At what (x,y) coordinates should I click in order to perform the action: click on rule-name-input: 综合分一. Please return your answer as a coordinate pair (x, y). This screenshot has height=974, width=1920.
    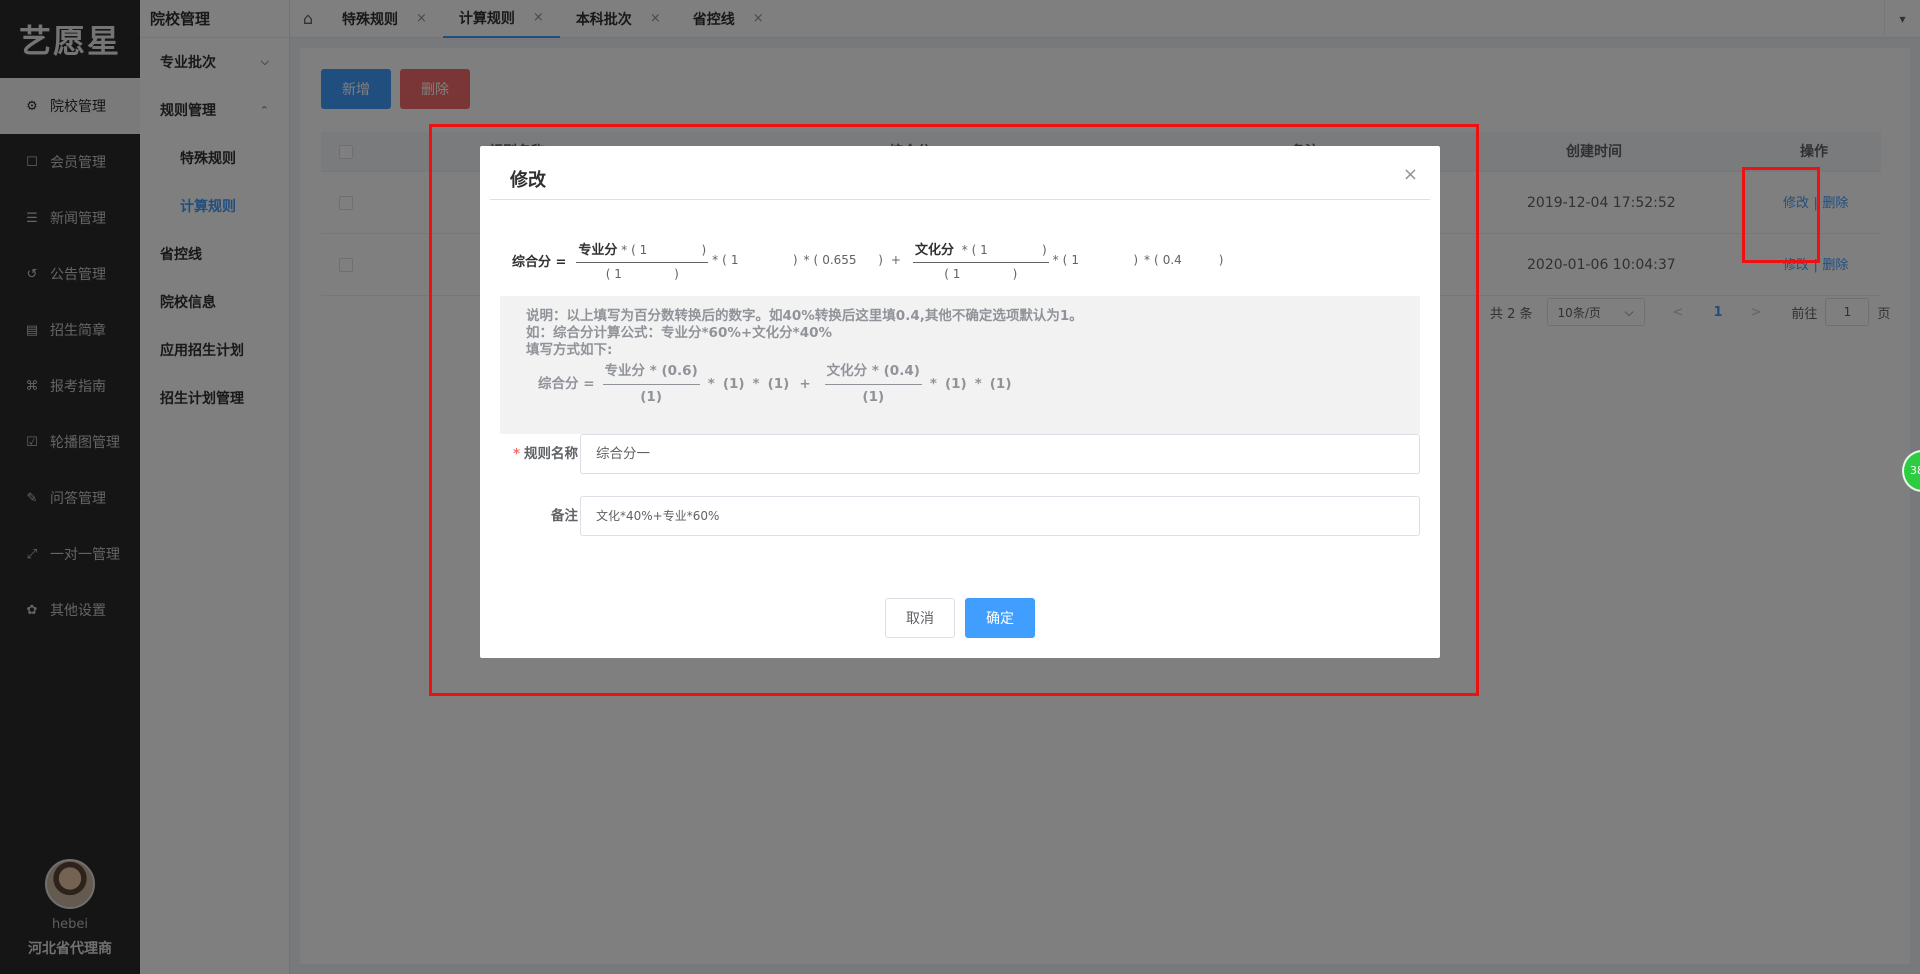
    Looking at the image, I should click on (1000, 454).